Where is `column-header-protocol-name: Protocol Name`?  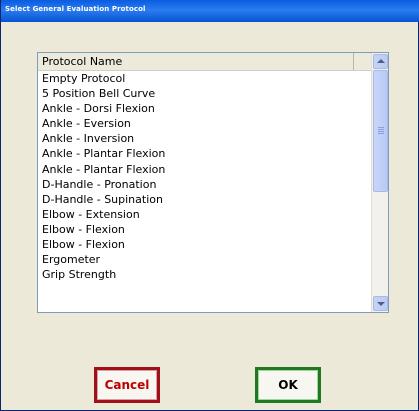 column-header-protocol-name: Protocol Name is located at coordinates (196, 61).